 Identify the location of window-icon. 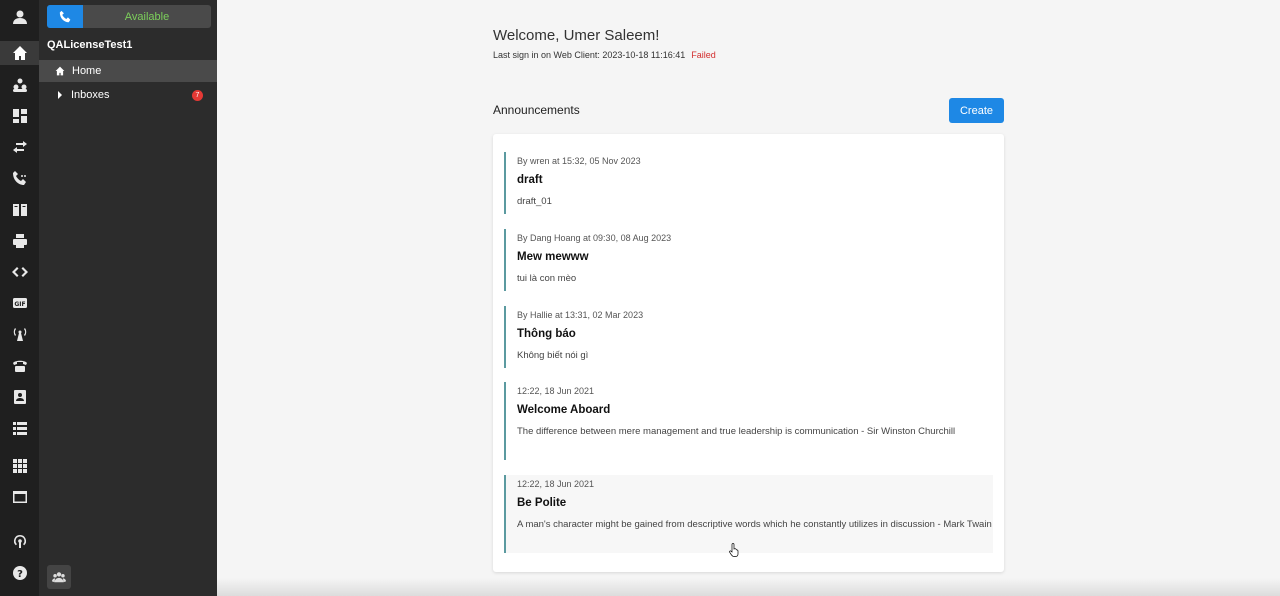
(19, 497).